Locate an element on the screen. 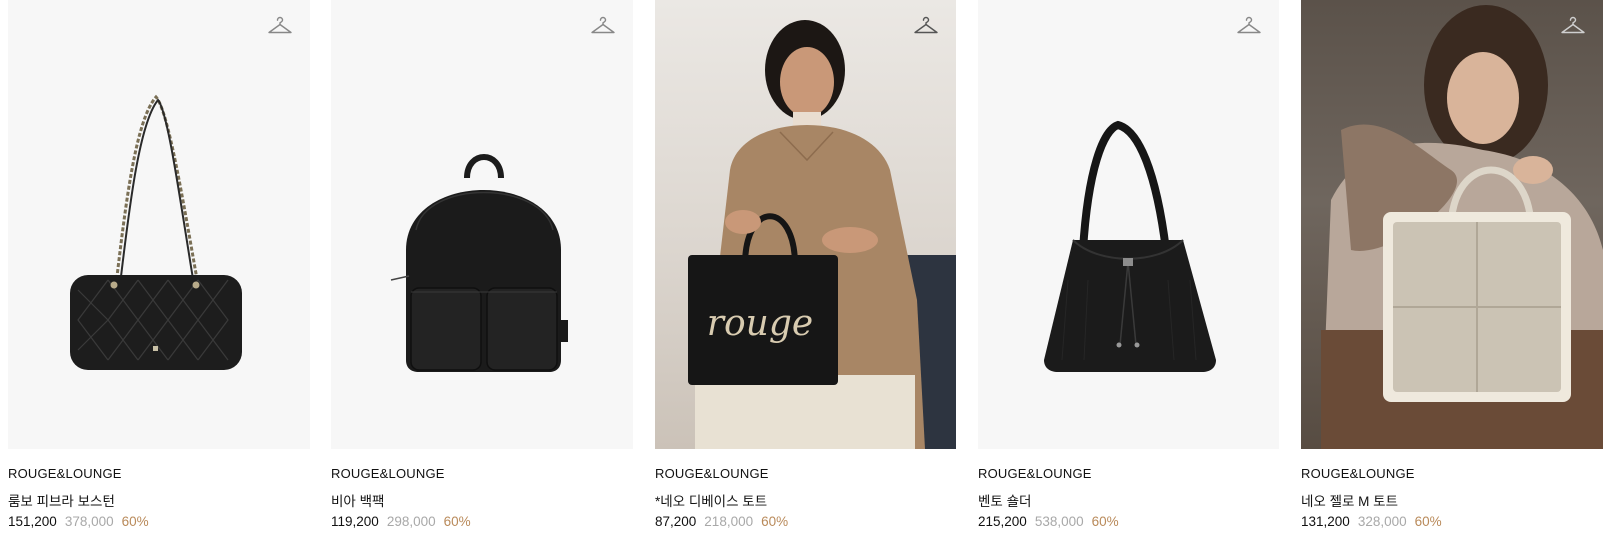  product-name: 룸보 피브라 보스턴 is located at coordinates (61, 500).